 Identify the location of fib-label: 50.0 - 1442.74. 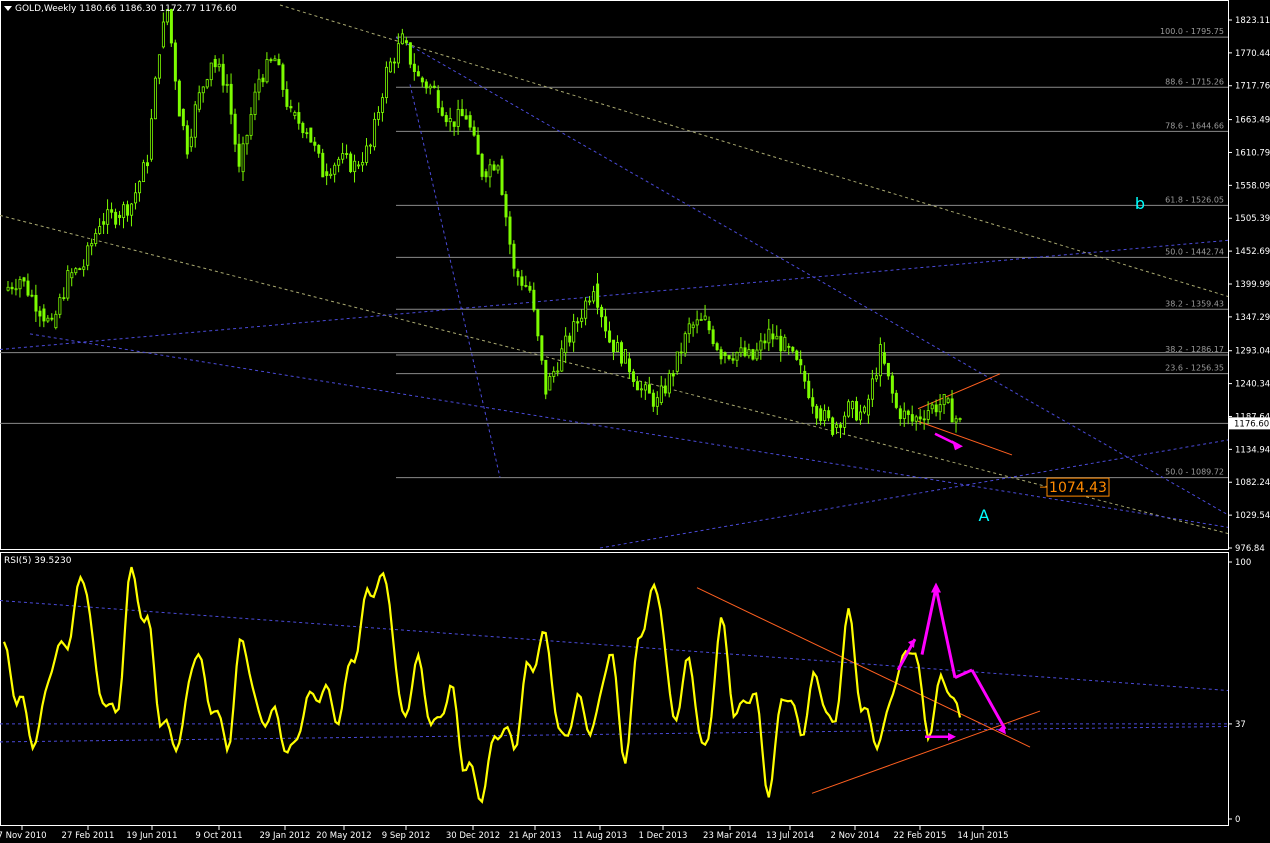
(1194, 251).